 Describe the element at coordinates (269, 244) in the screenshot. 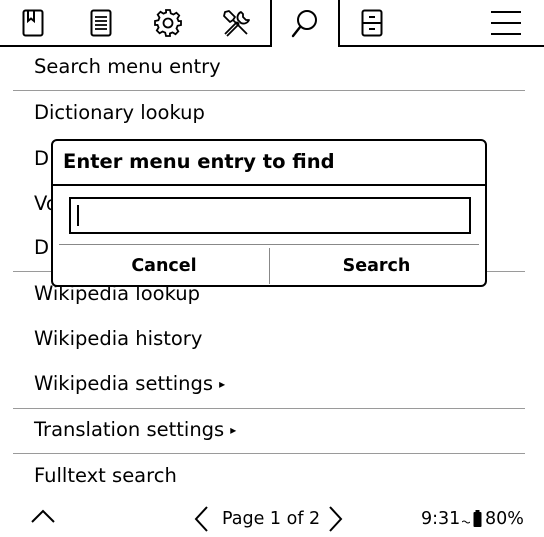

I see `dialog-button-separator` at that location.